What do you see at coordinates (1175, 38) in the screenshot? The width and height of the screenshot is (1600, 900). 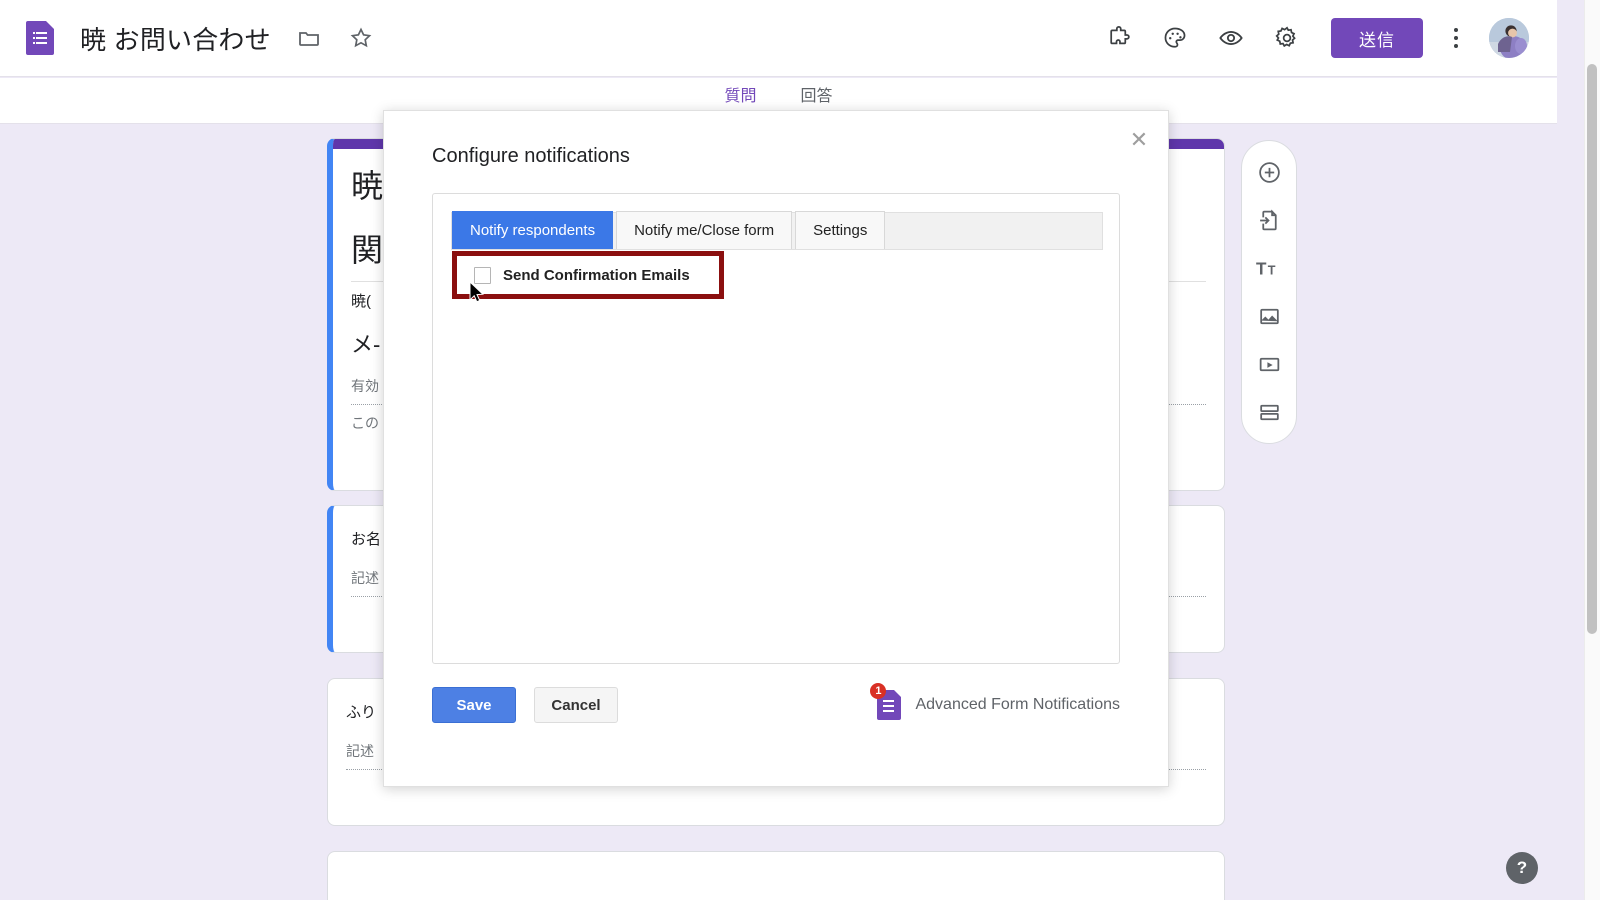 I see `palette-theme-icon` at bounding box center [1175, 38].